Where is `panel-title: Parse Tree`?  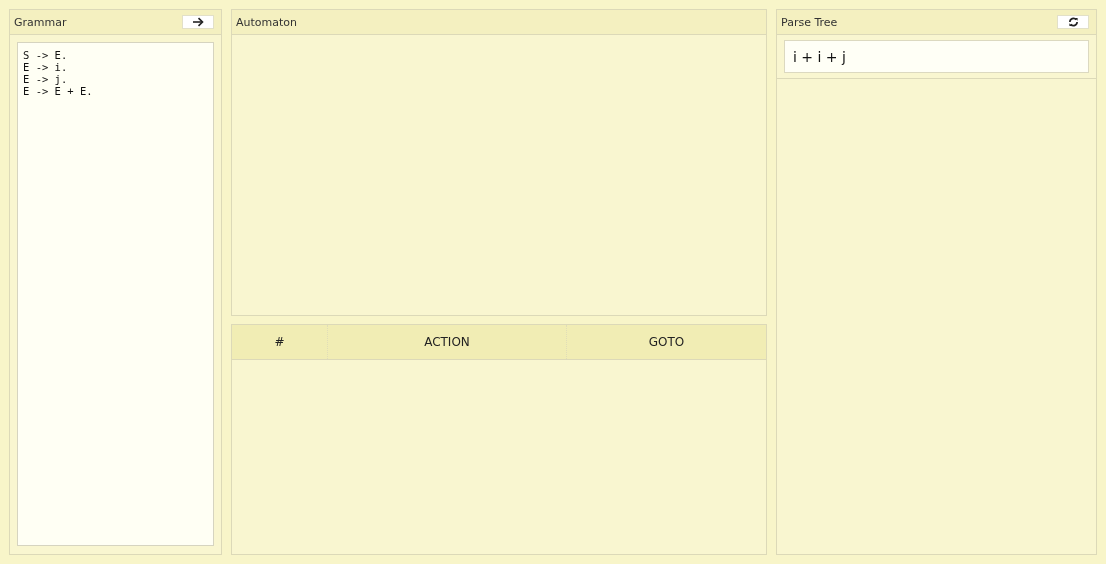
panel-title: Parse Tree is located at coordinates (809, 22).